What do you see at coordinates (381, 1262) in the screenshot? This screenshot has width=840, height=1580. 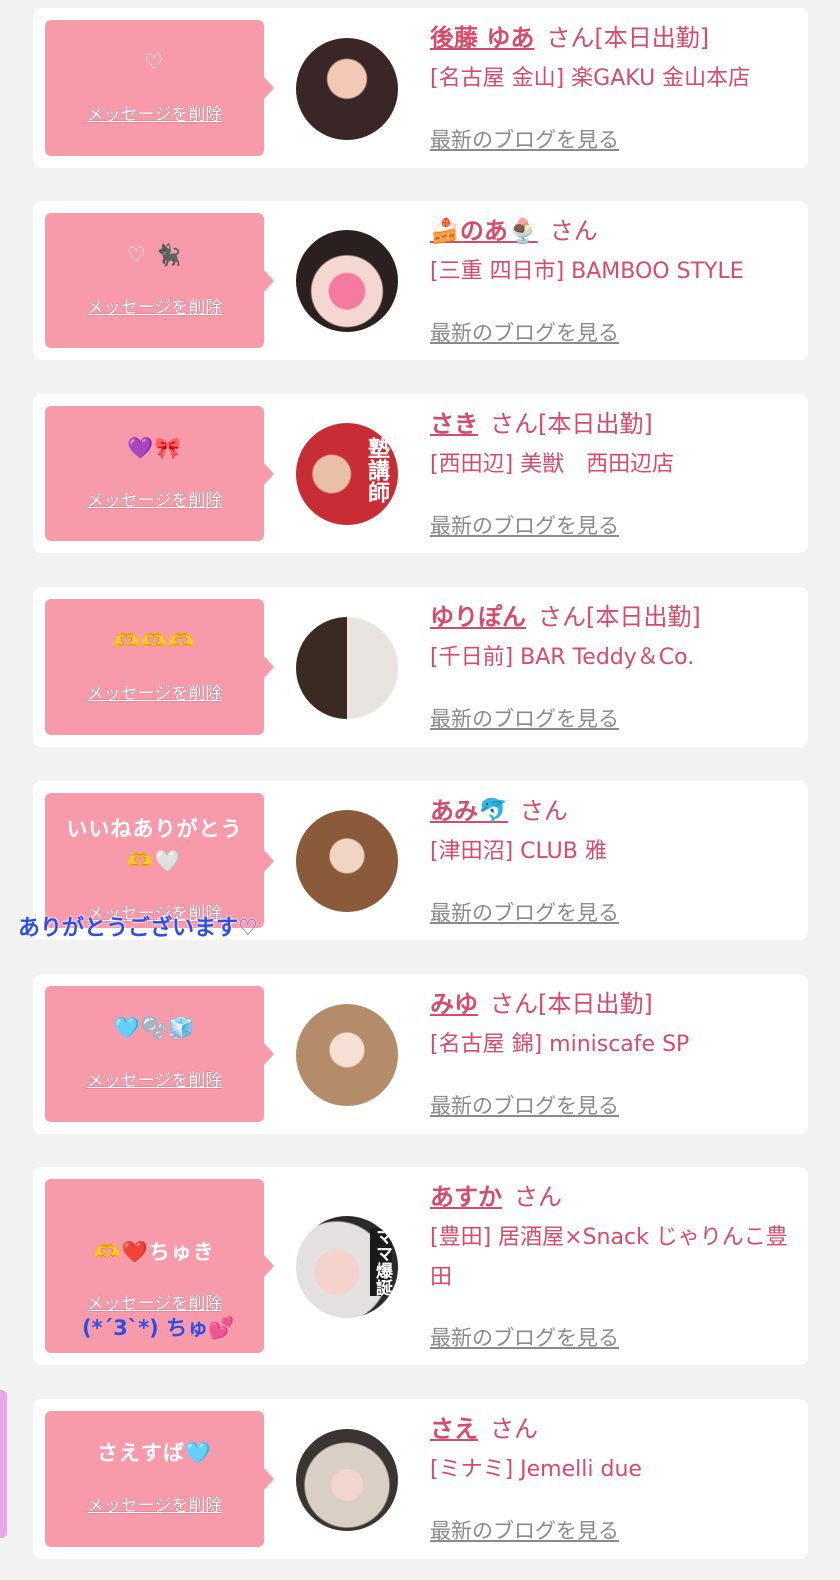 I see `avatar-overlay-text: ママ爆誕` at bounding box center [381, 1262].